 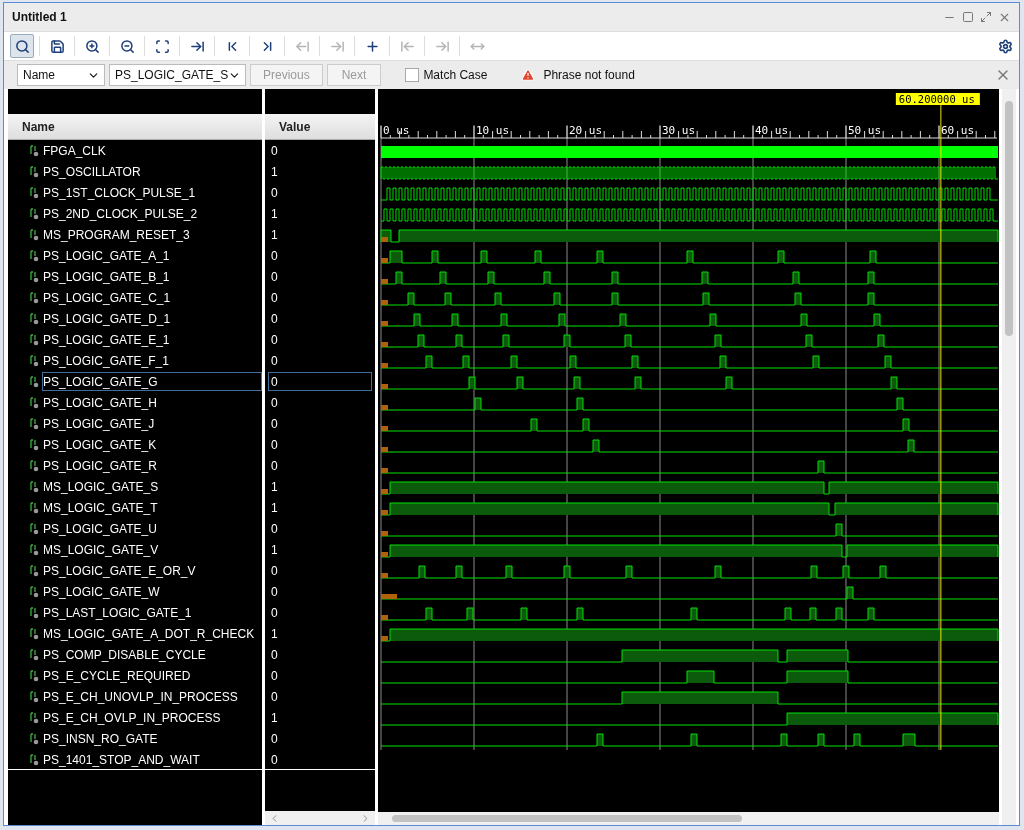 What do you see at coordinates (152, 654) in the screenshot?
I see `signal-name: PS_COMP_DISABLE_CYCLE` at bounding box center [152, 654].